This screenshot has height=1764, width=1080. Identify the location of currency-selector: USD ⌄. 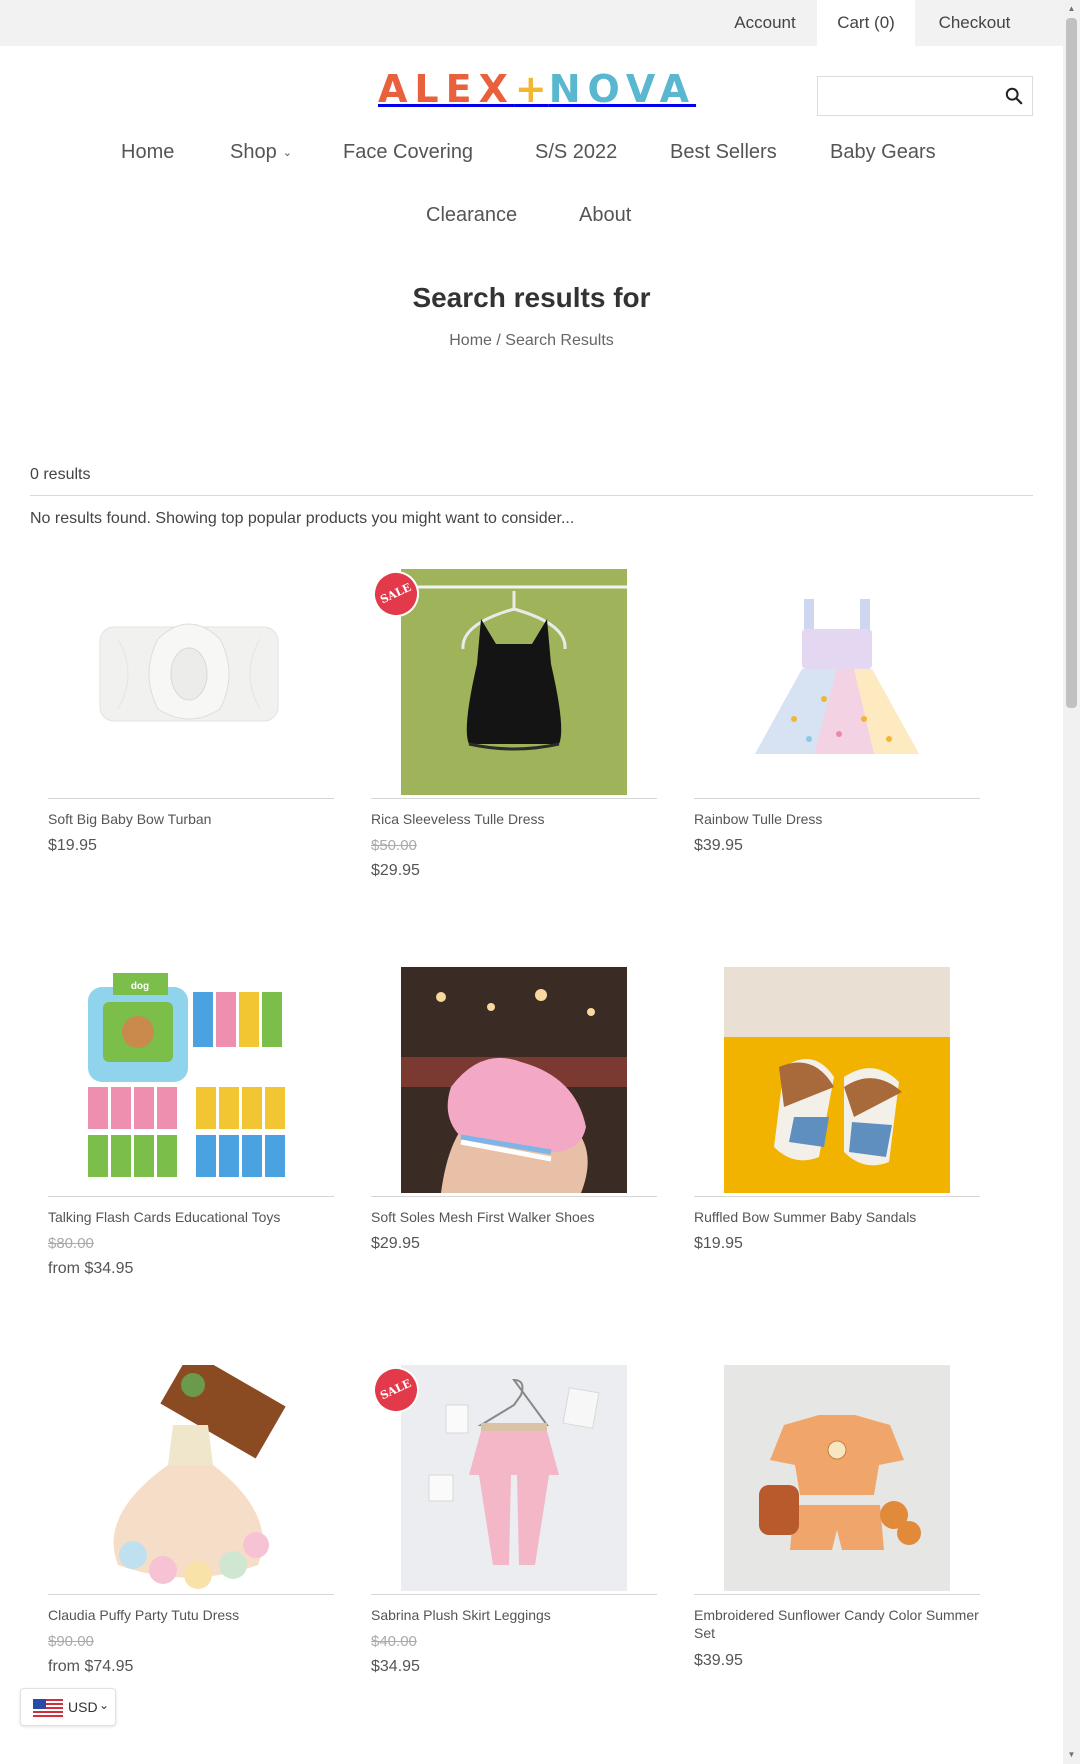
(68, 1707).